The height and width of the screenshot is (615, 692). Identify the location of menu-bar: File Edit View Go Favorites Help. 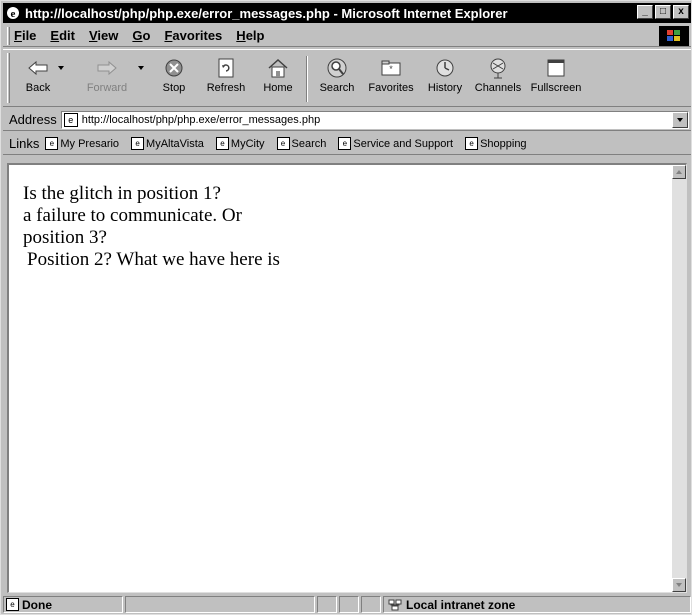
(347, 36).